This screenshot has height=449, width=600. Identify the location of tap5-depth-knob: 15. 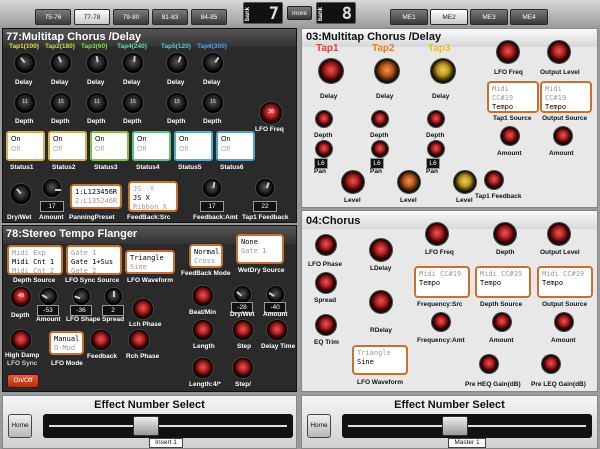
(177, 103).